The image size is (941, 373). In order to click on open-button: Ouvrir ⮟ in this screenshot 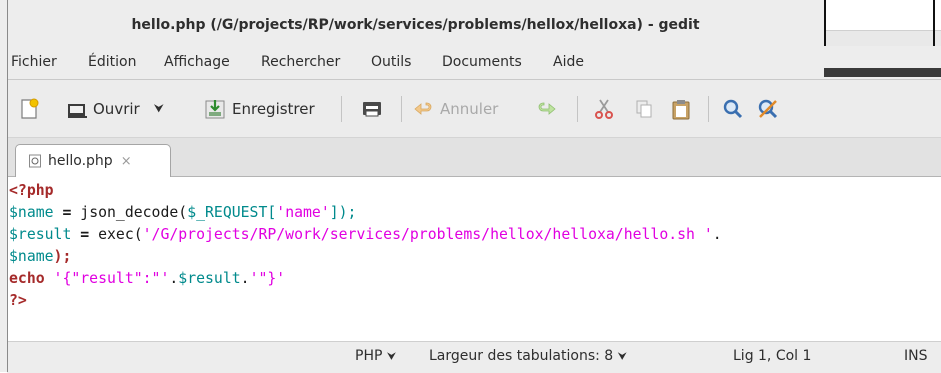, I will do `click(114, 108)`.